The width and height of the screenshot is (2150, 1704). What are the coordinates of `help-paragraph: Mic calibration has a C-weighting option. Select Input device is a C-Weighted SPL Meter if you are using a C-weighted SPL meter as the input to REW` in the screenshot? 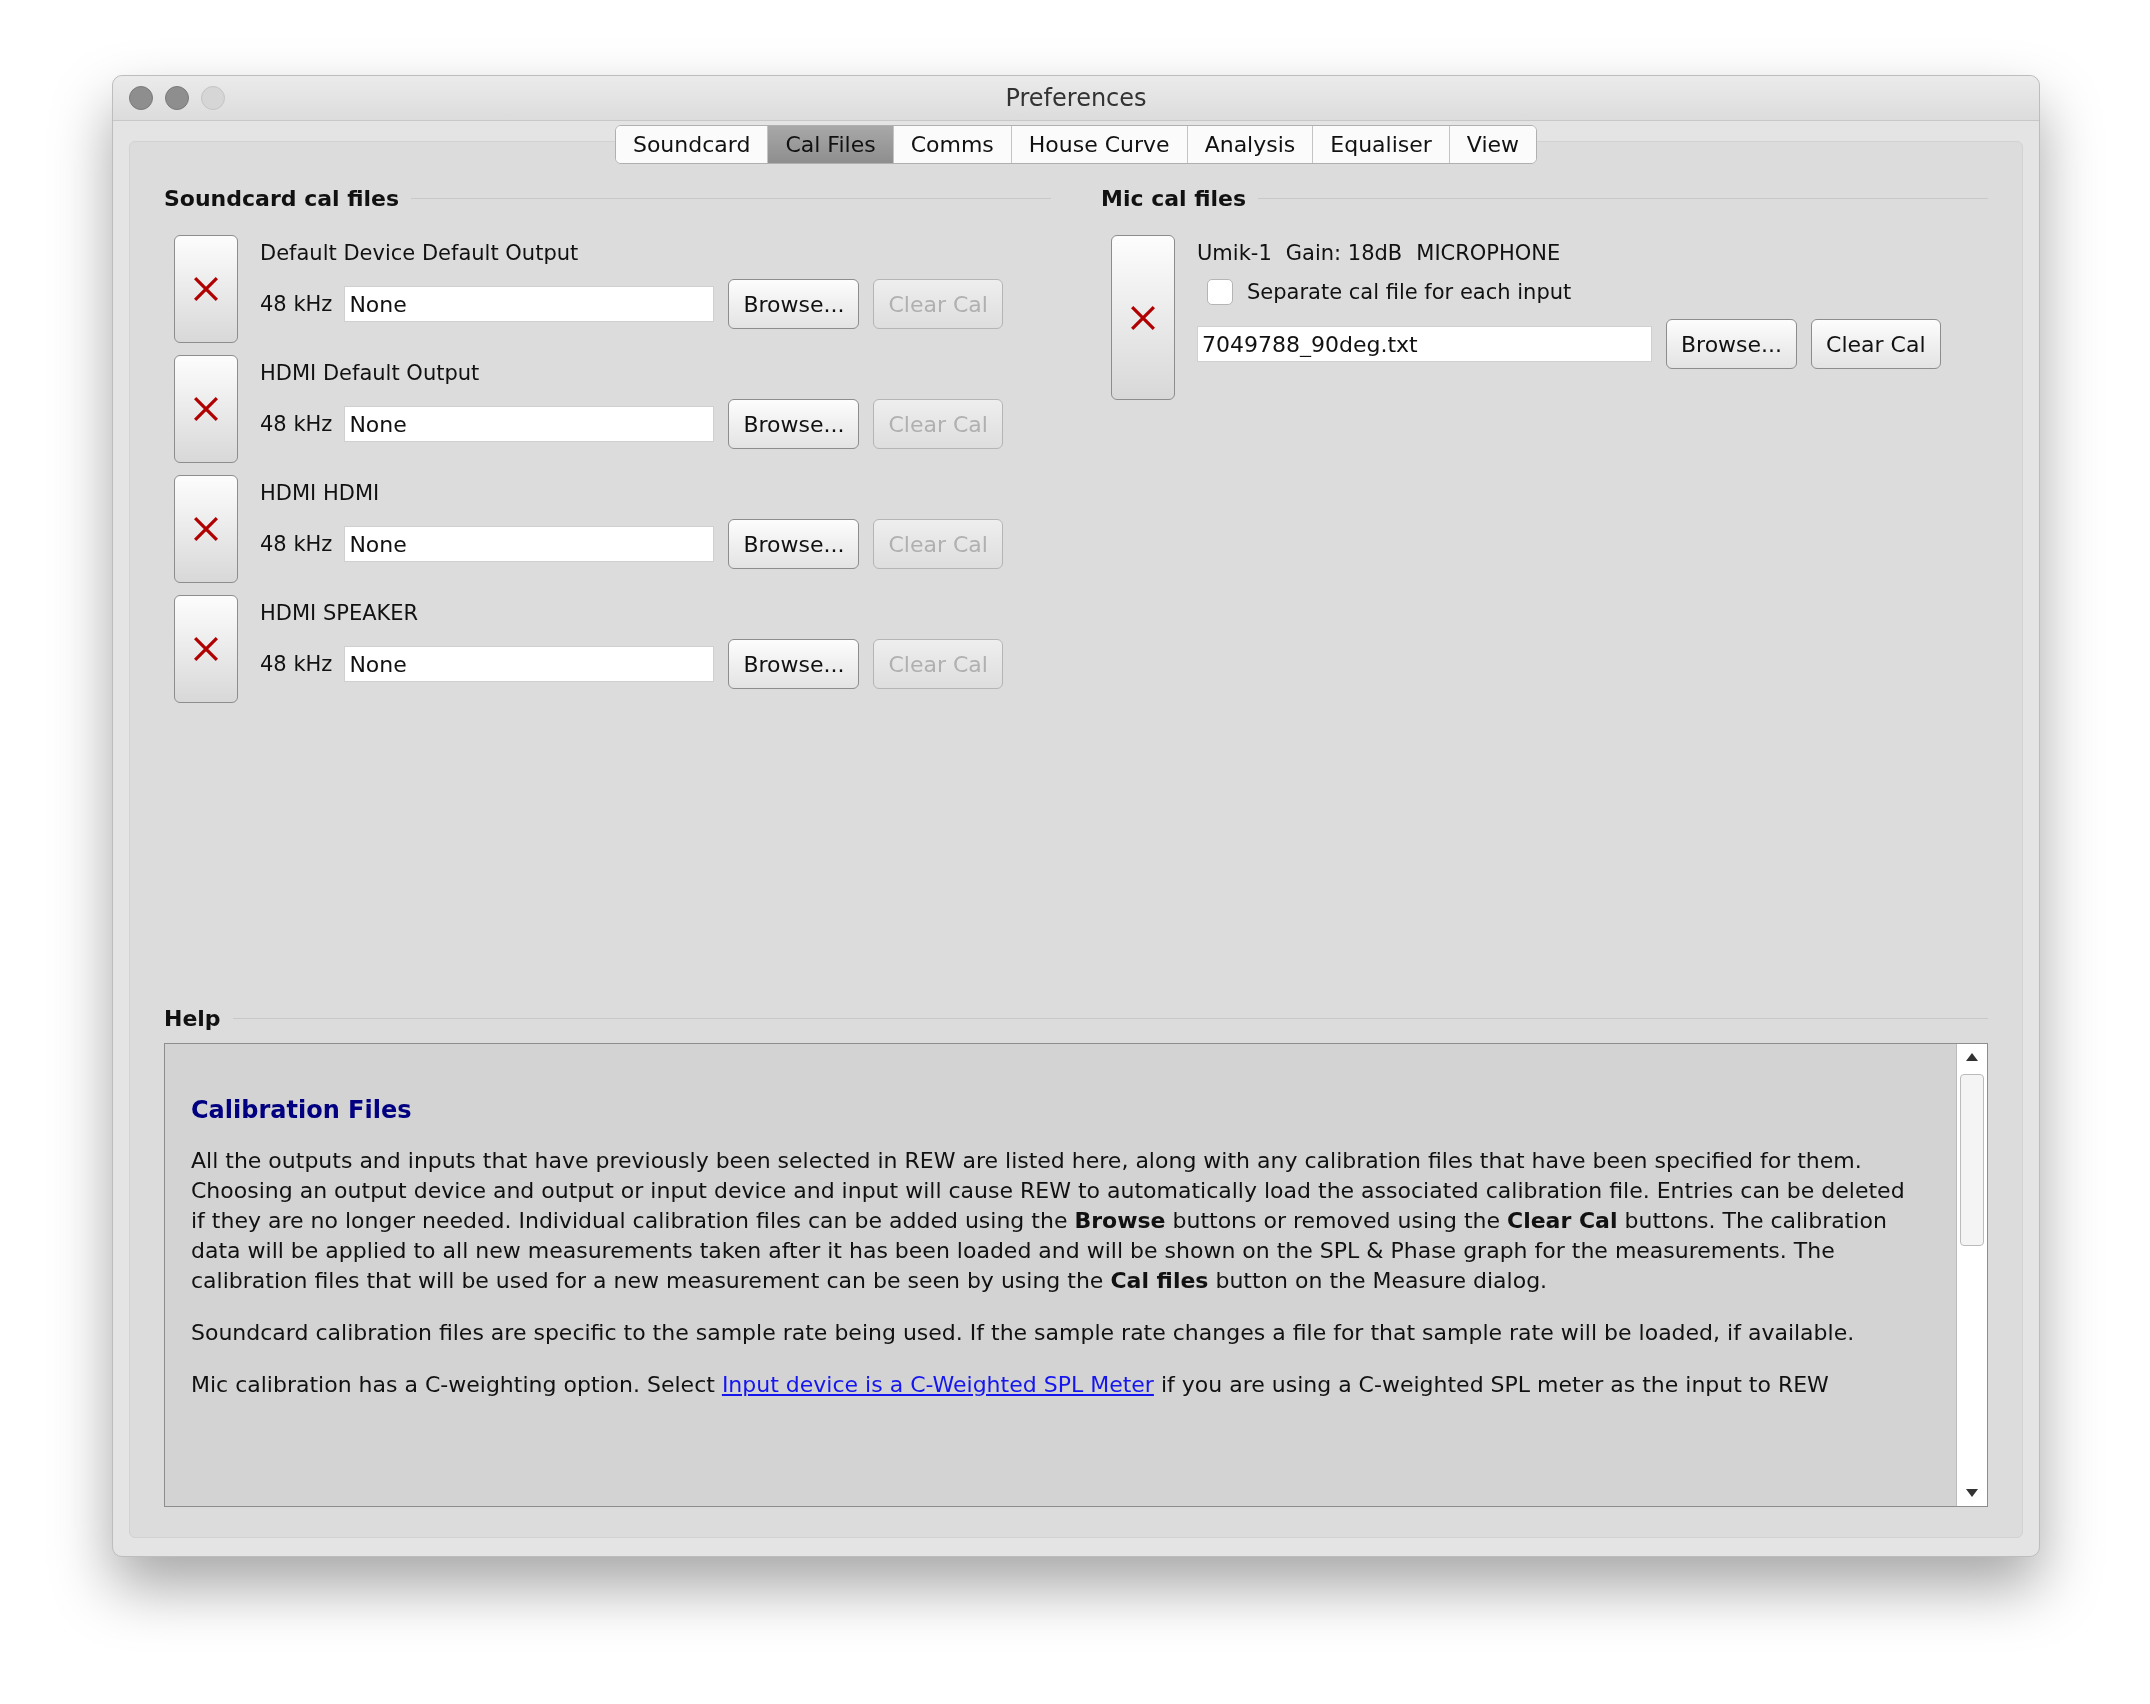 It's located at (1010, 1385).